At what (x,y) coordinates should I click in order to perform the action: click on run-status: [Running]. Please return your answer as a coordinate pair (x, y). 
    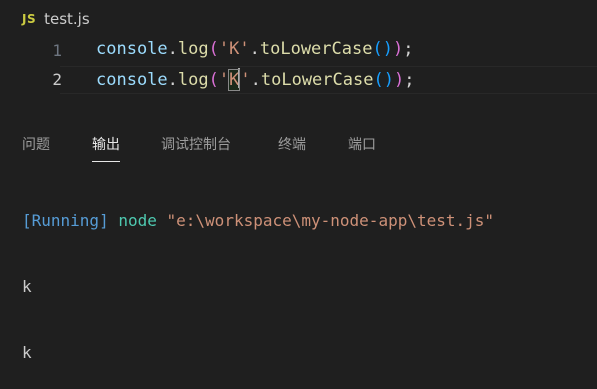
    Looking at the image, I should click on (65, 220).